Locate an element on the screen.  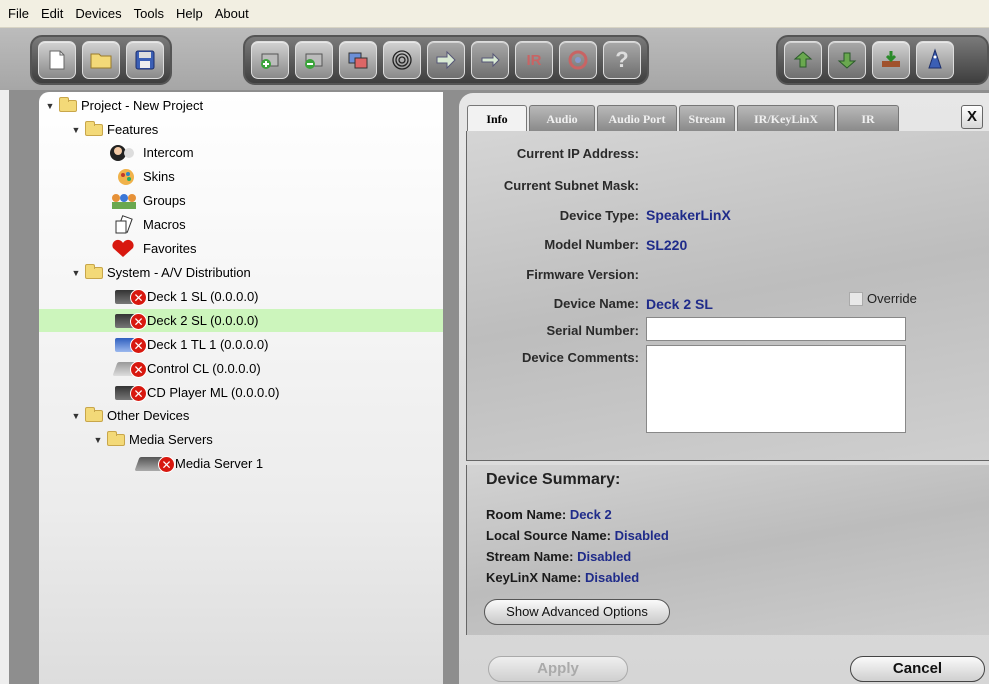
ir-icon: IR is located at coordinates (534, 60).